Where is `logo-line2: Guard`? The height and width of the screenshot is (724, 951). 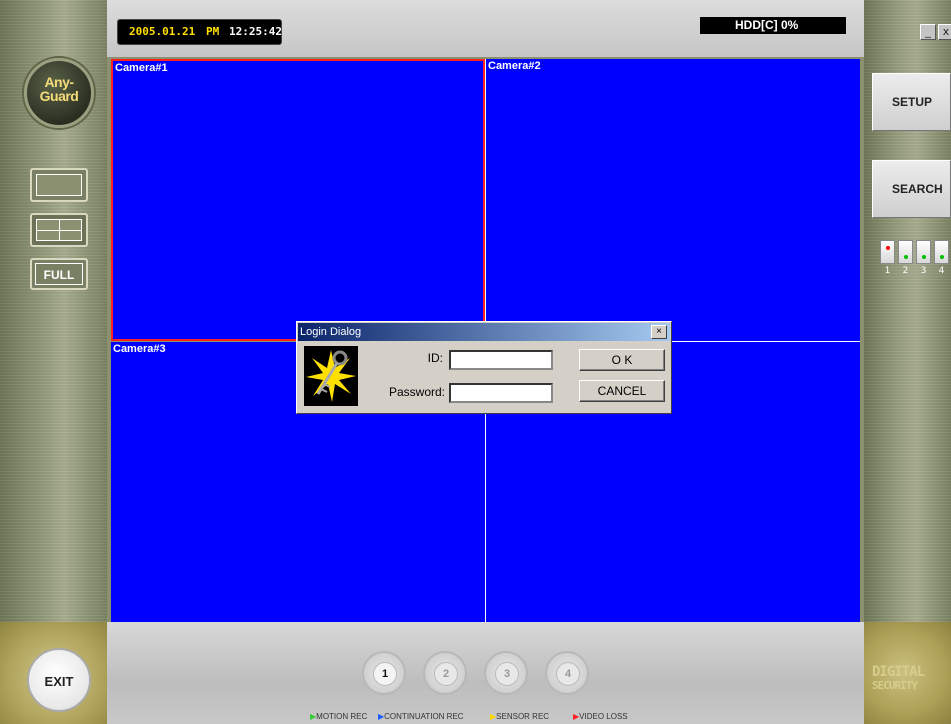
logo-line2: Guard is located at coordinates (59, 96).